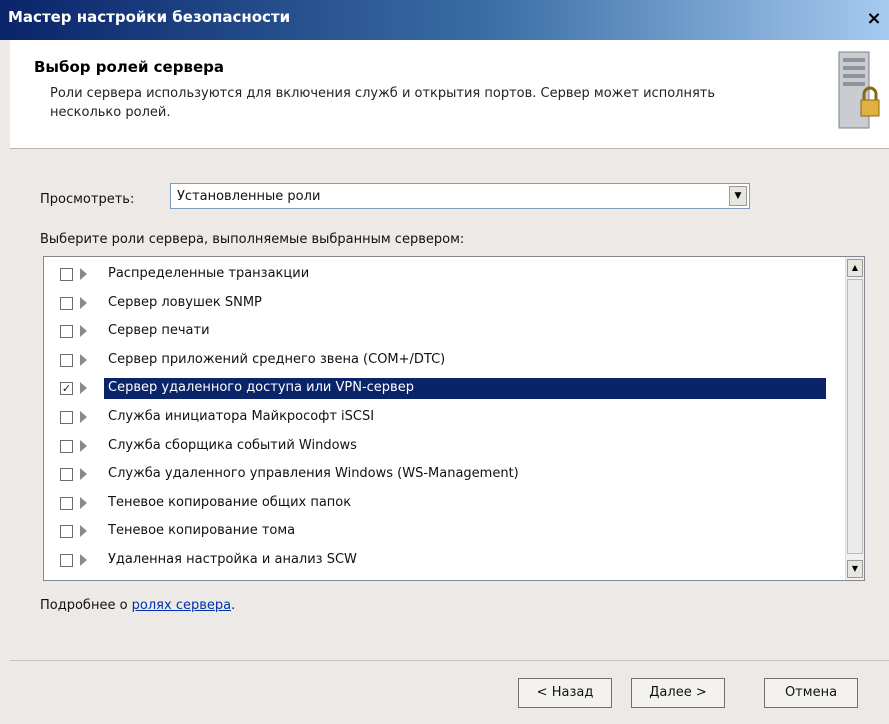 The height and width of the screenshot is (724, 889). I want to click on role-list-item: Сервер ловушек SNMP, so click(439, 304).